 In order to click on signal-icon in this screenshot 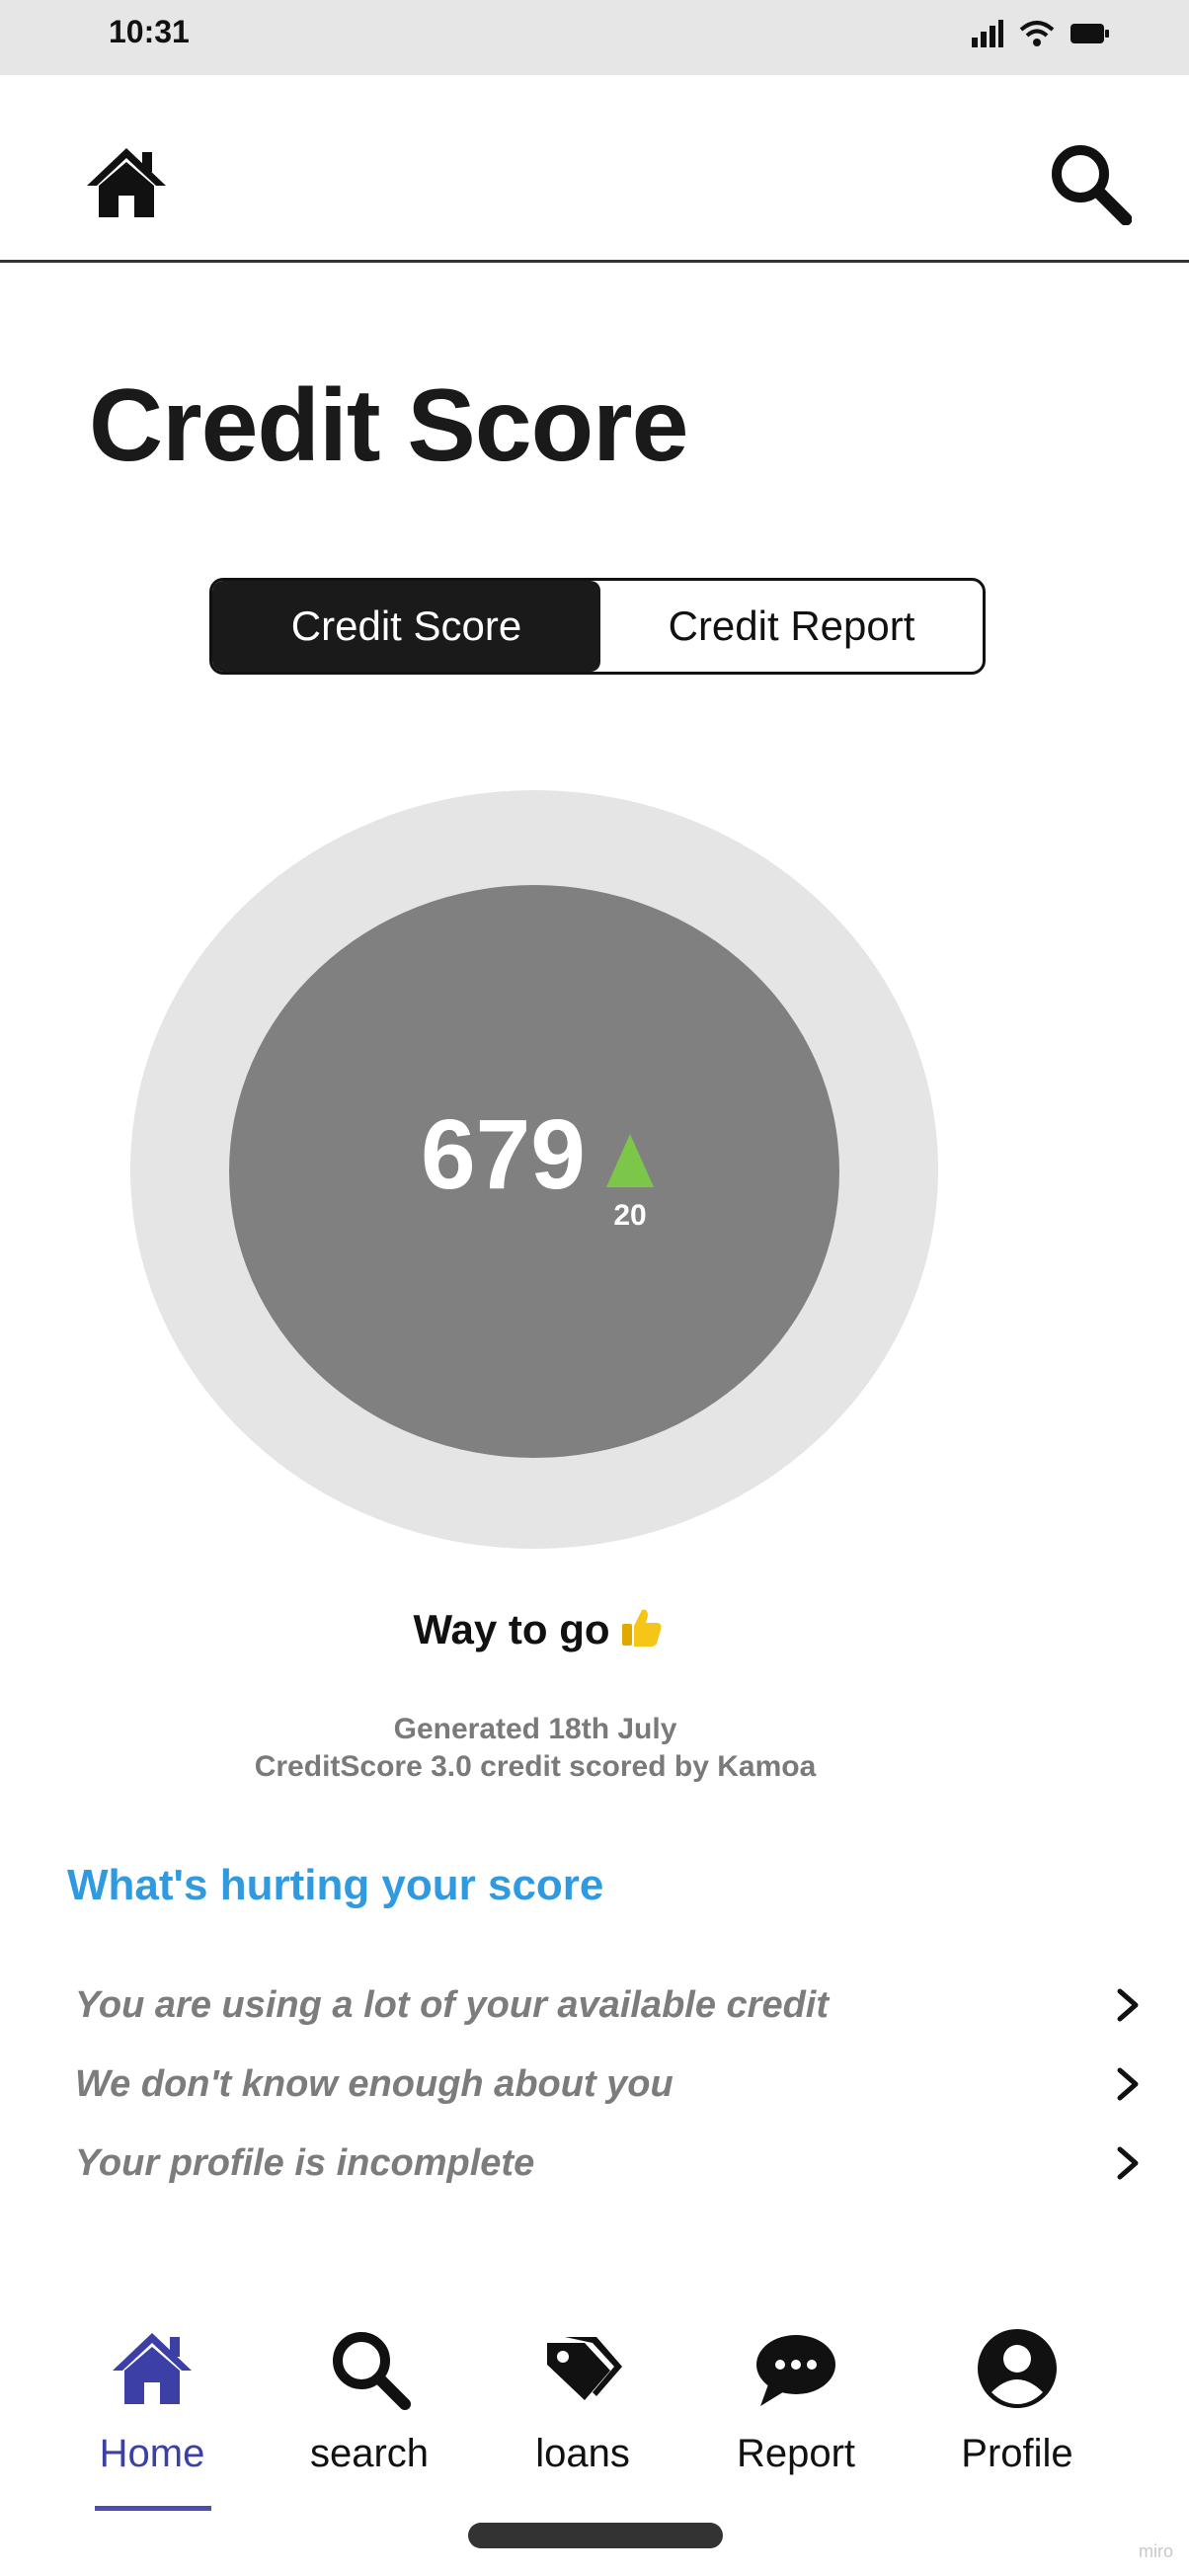, I will do `click(987, 33)`.